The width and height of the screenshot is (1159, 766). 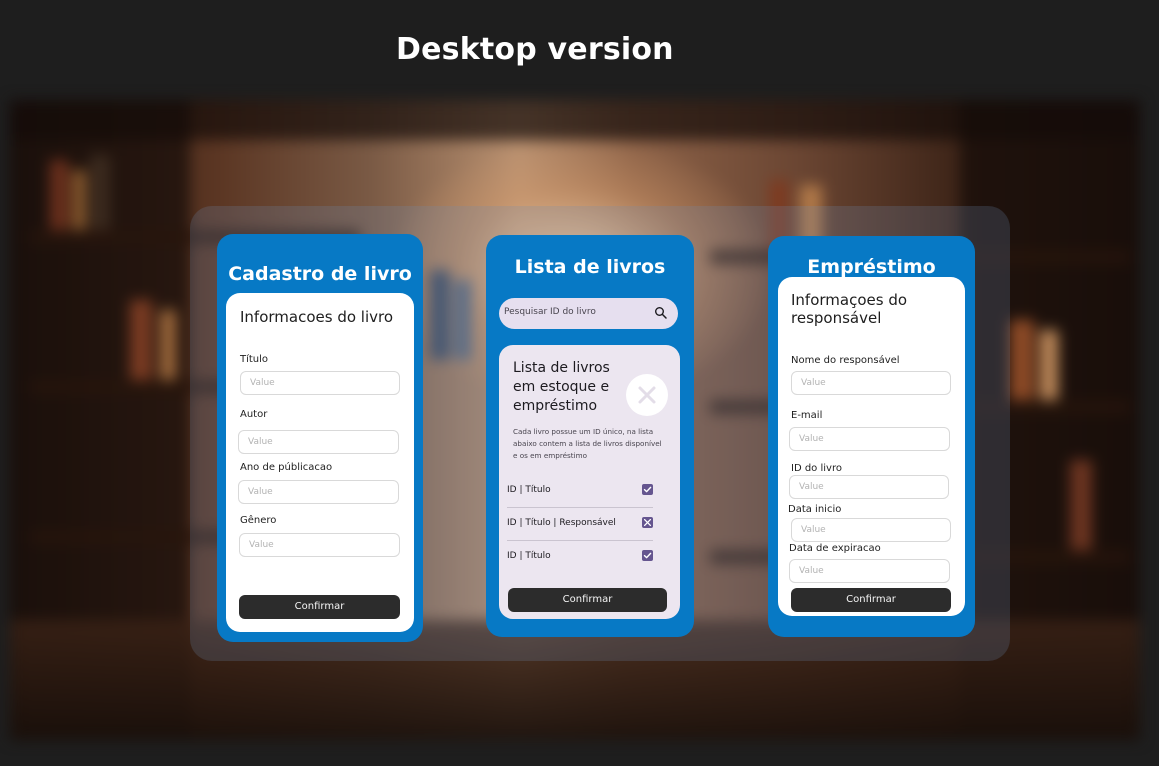 I want to click on autor-input: Value, so click(x=318, y=442).